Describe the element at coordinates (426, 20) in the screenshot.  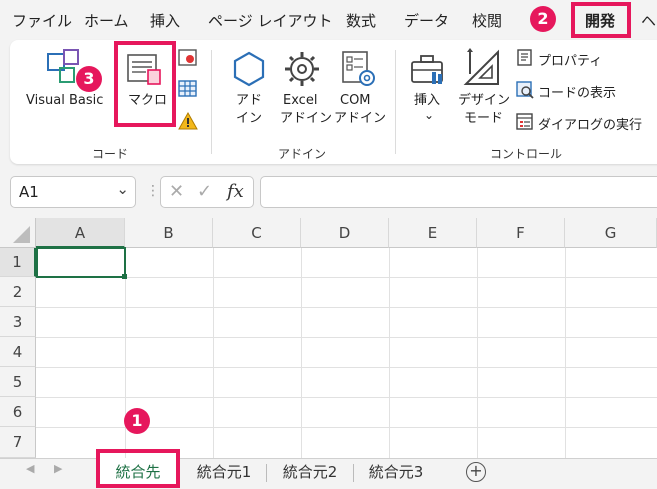
I see `tab-data: データ` at that location.